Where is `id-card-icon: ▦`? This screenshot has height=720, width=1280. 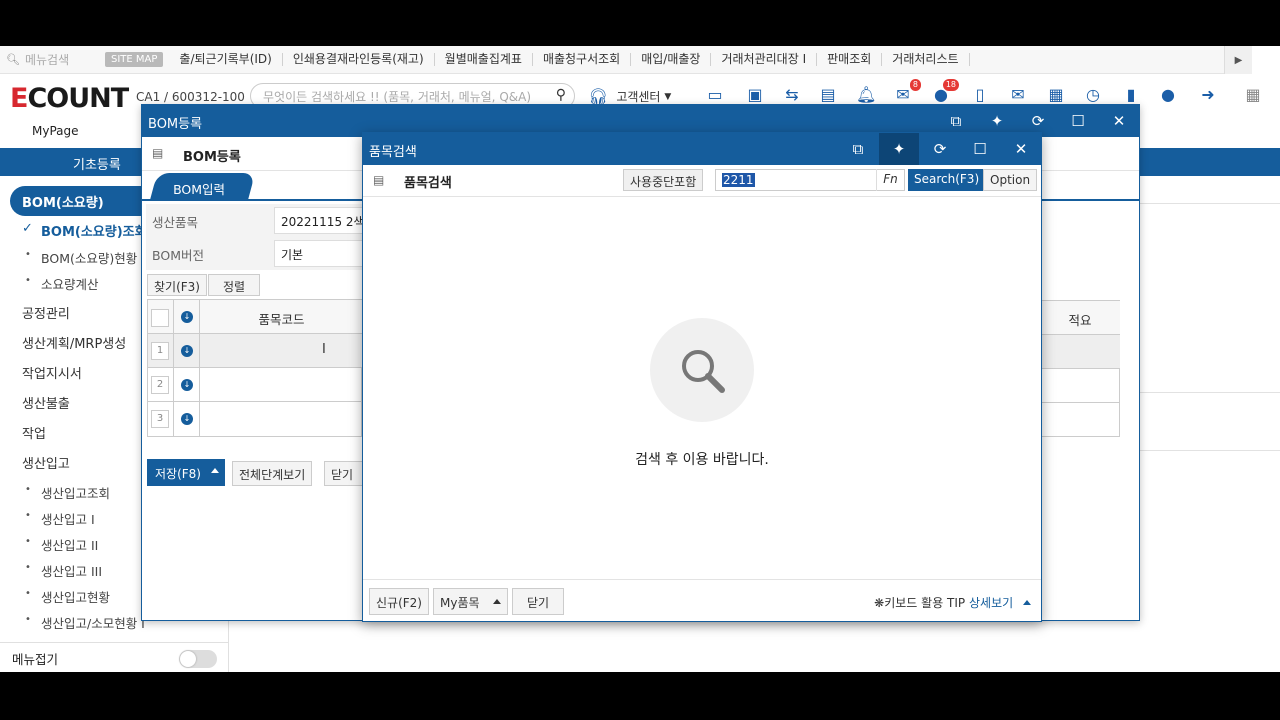 id-card-icon: ▦ is located at coordinates (1056, 95).